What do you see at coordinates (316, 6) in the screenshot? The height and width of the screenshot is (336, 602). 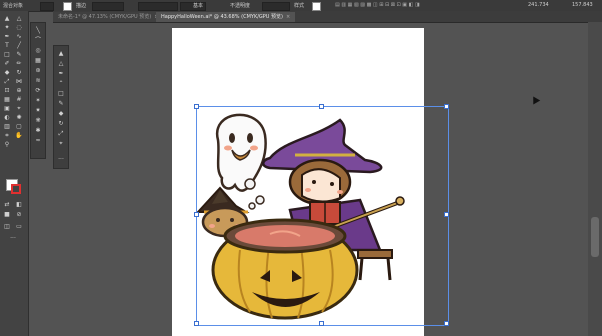 I see `style-swatch` at bounding box center [316, 6].